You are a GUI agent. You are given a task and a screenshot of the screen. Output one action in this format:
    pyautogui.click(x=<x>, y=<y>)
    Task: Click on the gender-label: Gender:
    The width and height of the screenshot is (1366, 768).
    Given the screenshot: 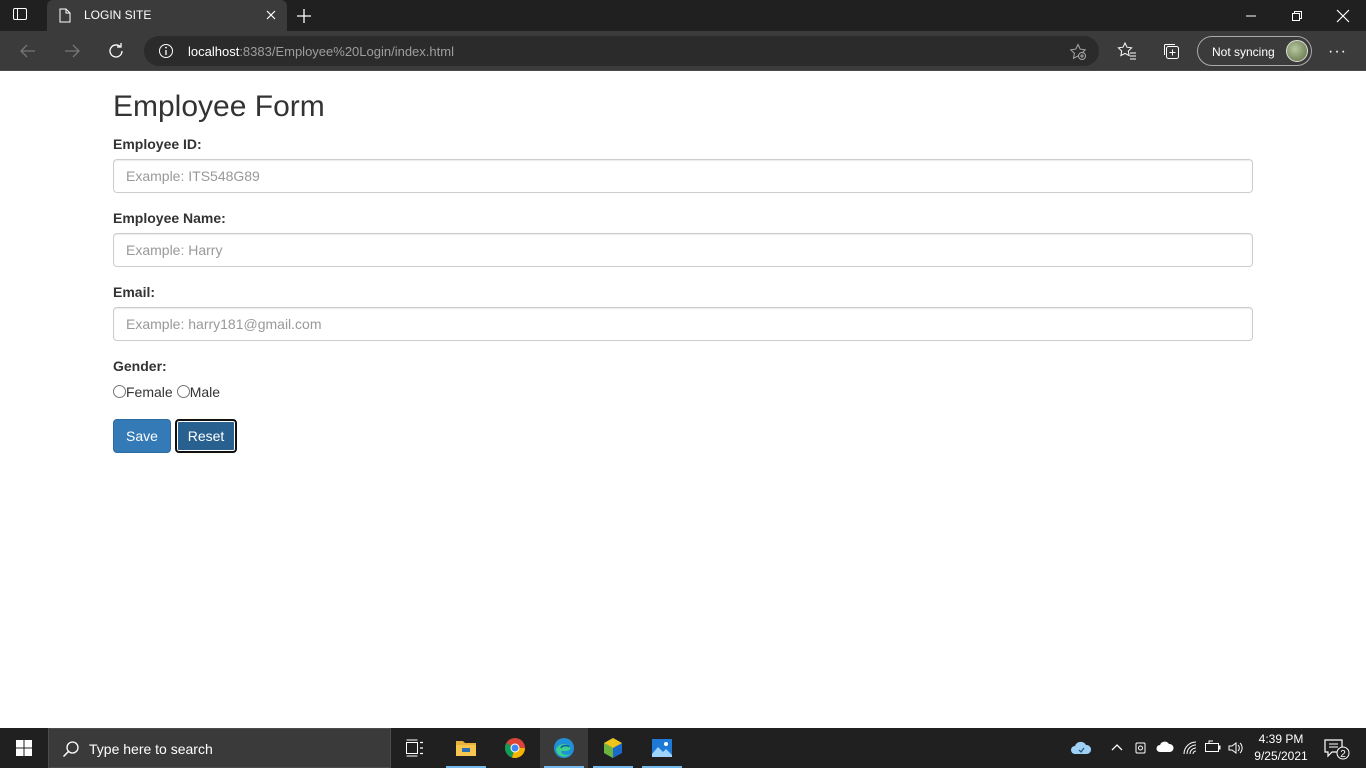 What is the action you would take?
    pyautogui.click(x=140, y=366)
    